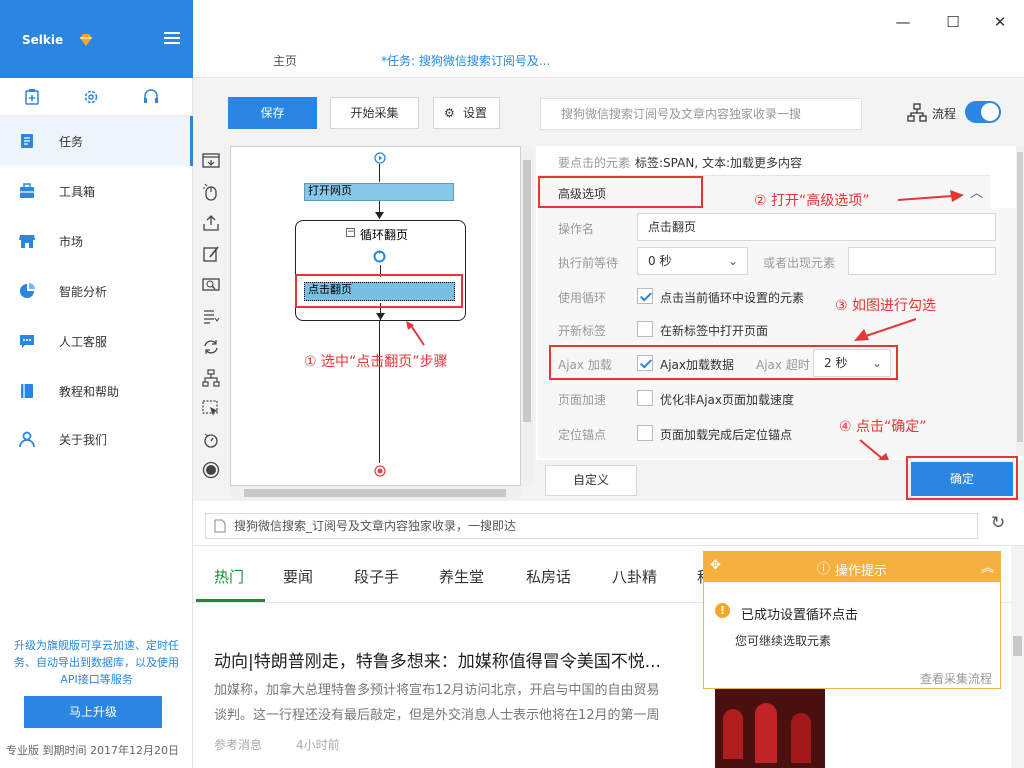 This screenshot has width=1024, height=768. I want to click on ajax-load-checkbox, so click(645, 363).